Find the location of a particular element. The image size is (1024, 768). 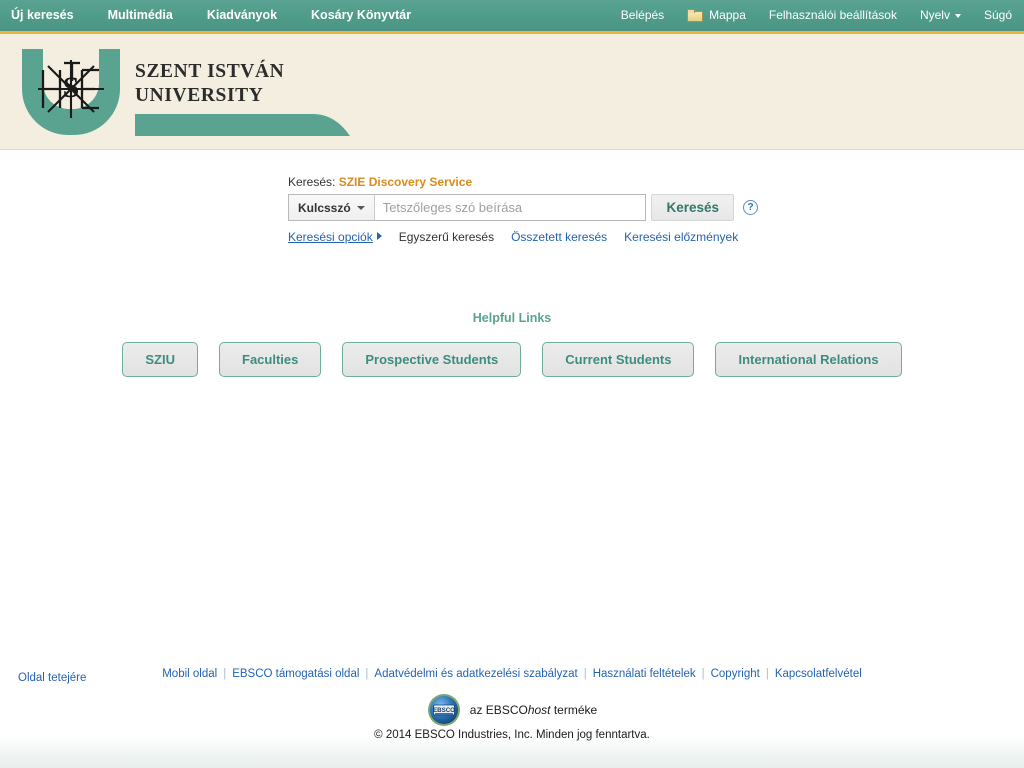

link-basic-search-label: Egyszerű keresés is located at coordinates (446, 237).